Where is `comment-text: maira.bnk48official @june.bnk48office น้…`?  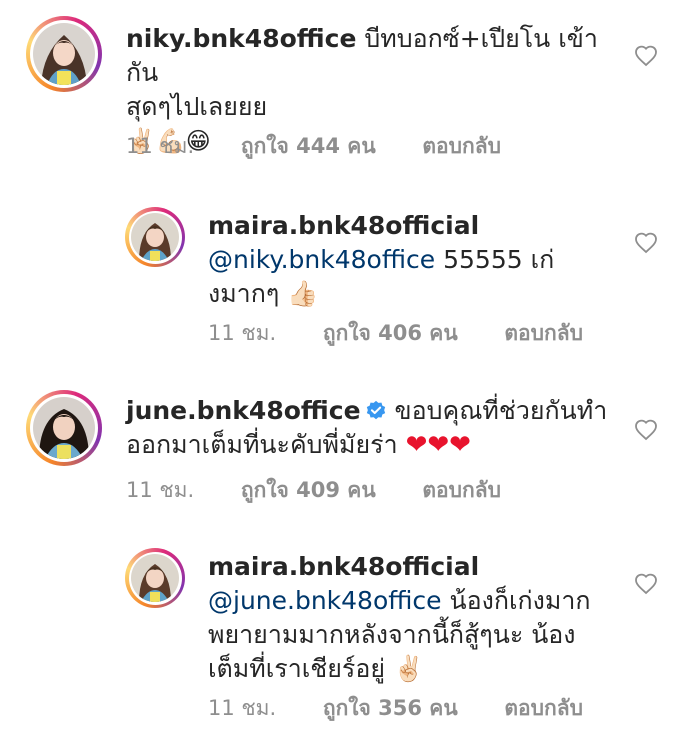
comment-text: maira.bnk48official @june.bnk48office น้… is located at coordinates (418, 618).